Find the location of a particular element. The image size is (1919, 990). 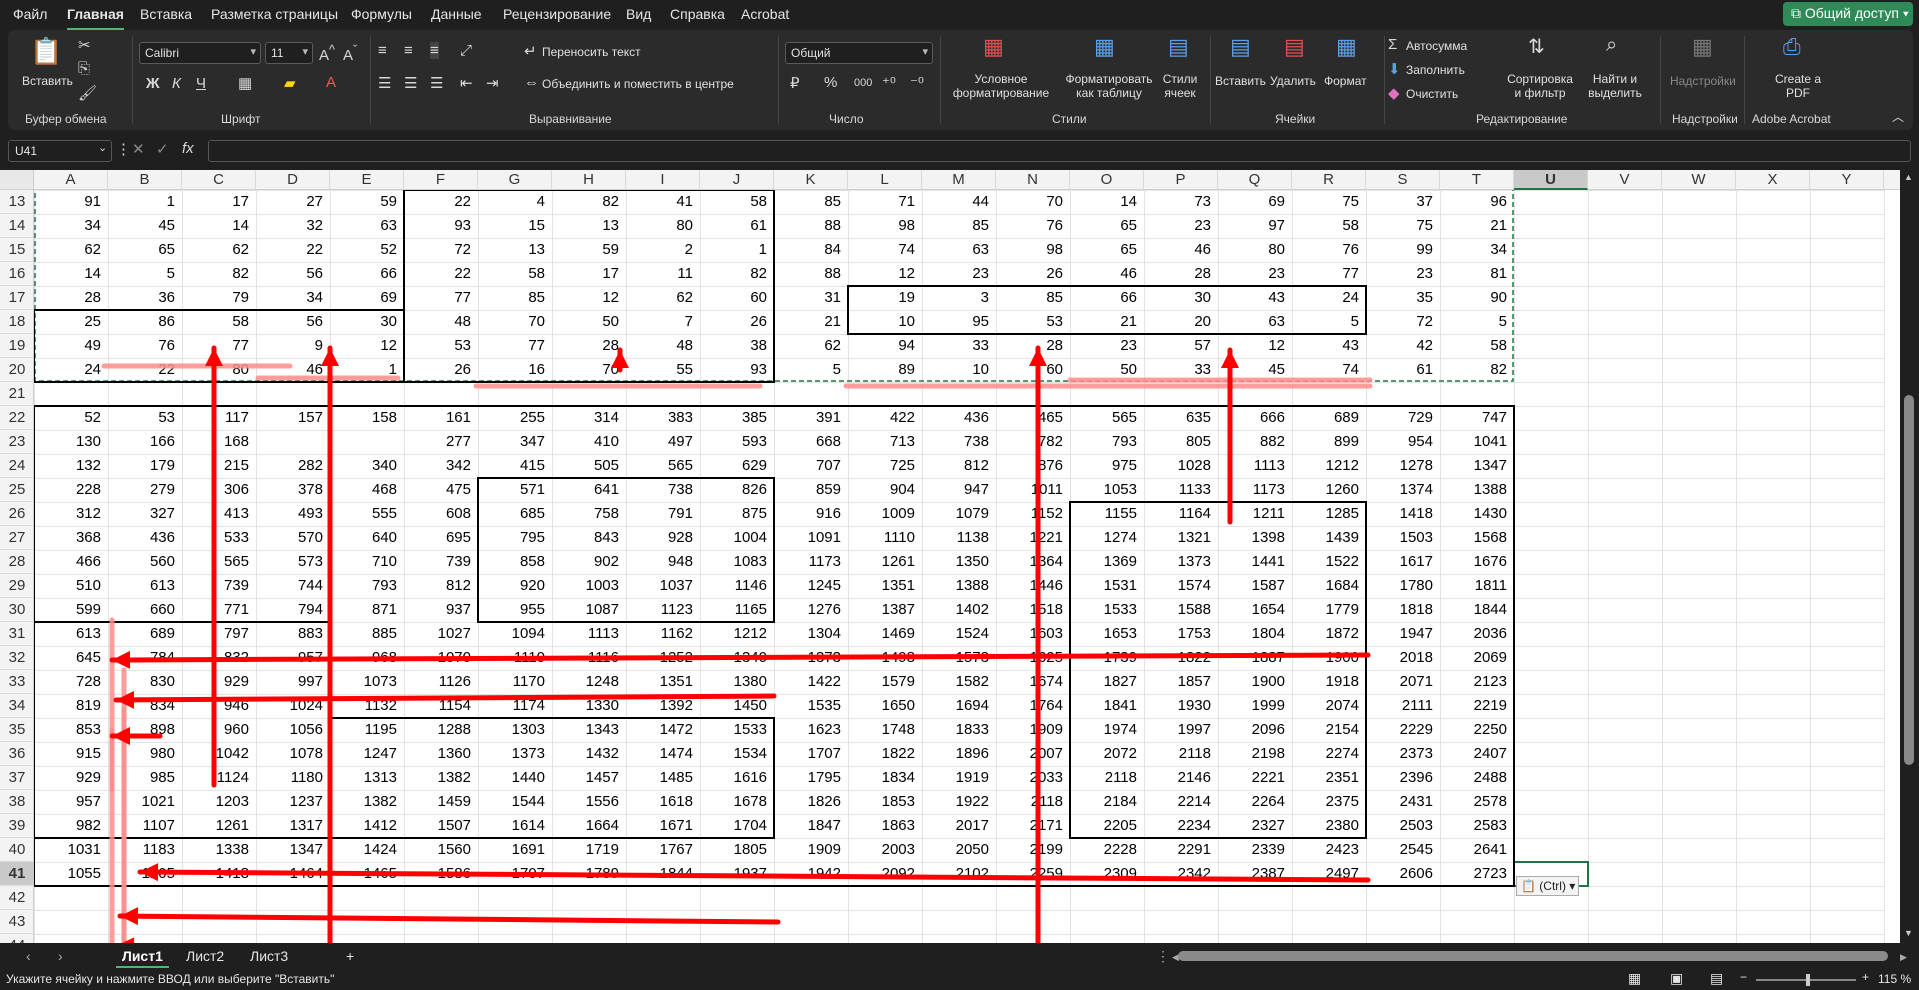

cell-b22: 53 is located at coordinates (145, 418).